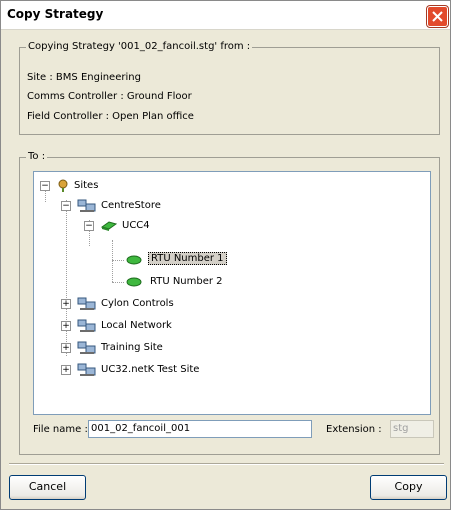  I want to click on tree-node-training-site: + Training Site, so click(136, 348).